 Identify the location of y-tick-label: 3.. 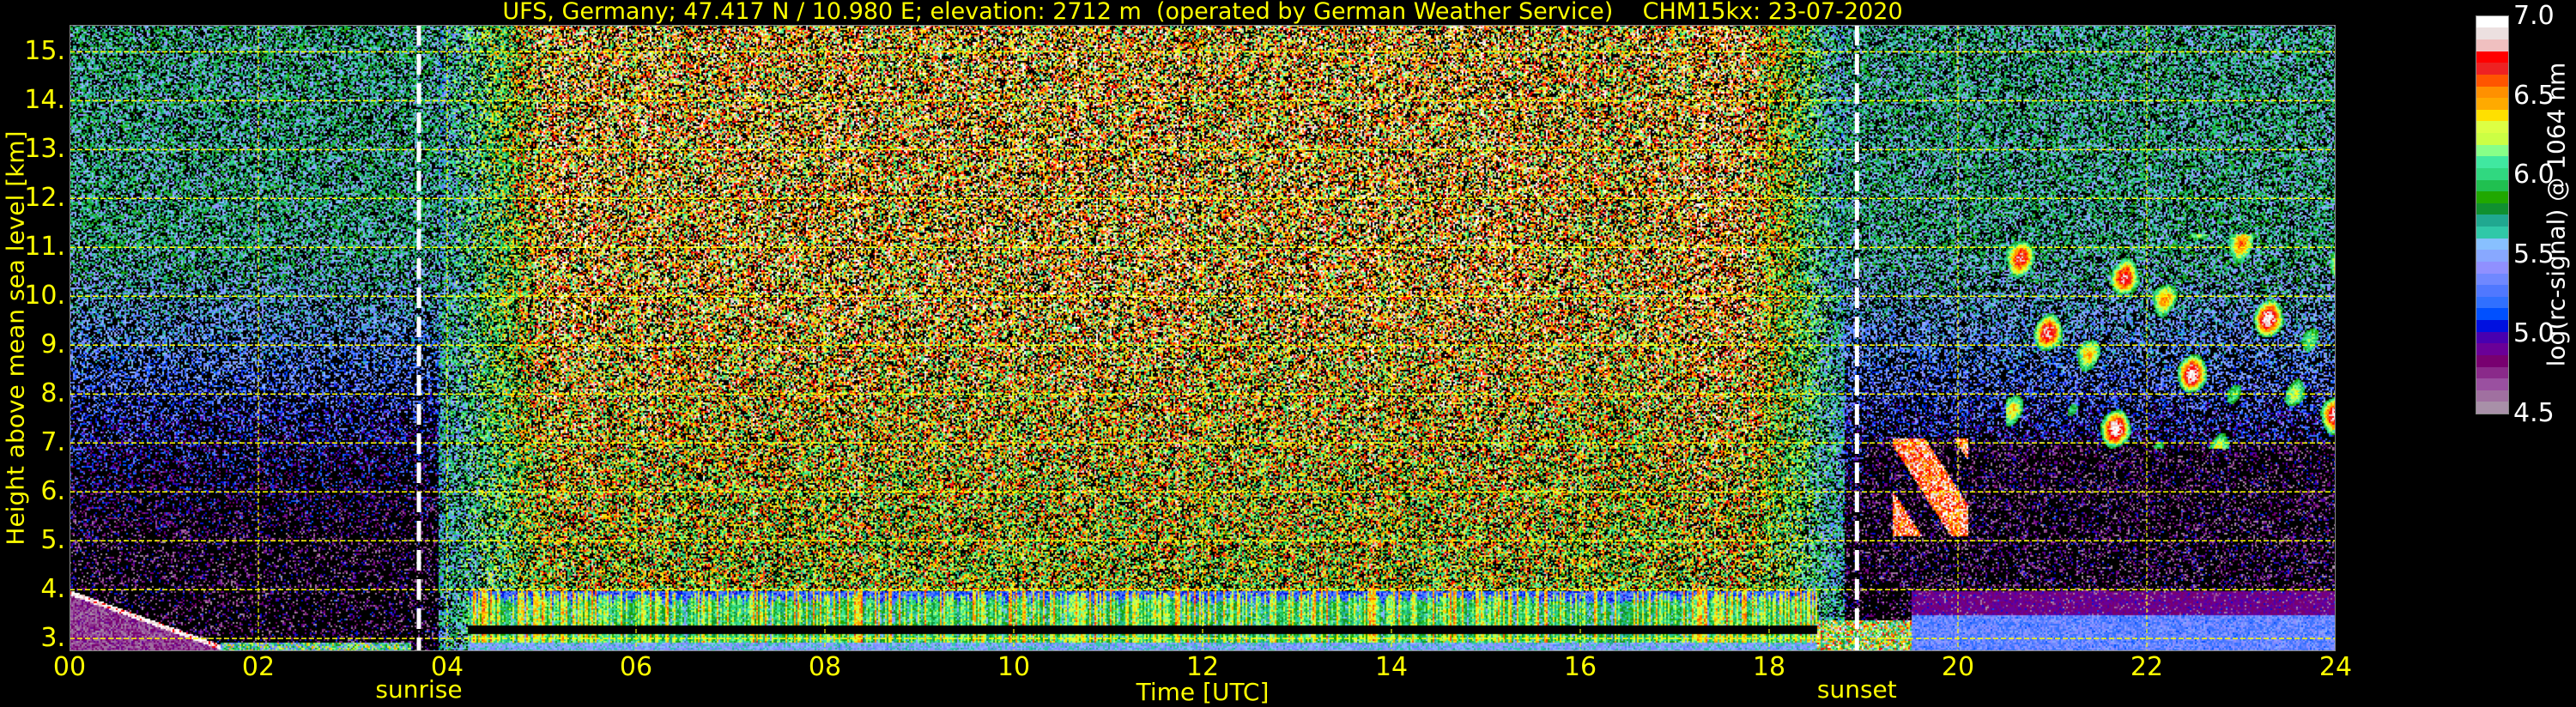
(52, 638).